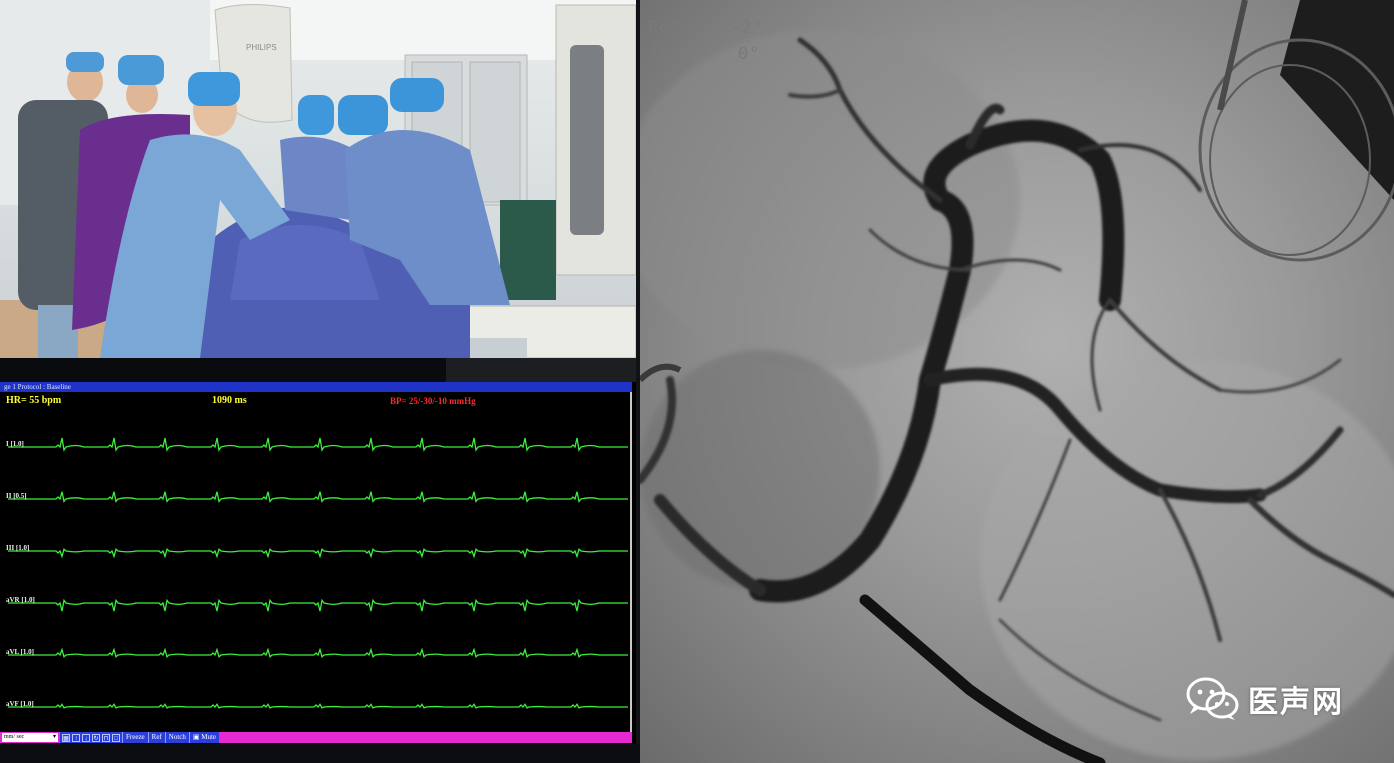 The width and height of the screenshot is (1394, 763). Describe the element at coordinates (1212, 698) in the screenshot. I see `wechat-icon` at that location.